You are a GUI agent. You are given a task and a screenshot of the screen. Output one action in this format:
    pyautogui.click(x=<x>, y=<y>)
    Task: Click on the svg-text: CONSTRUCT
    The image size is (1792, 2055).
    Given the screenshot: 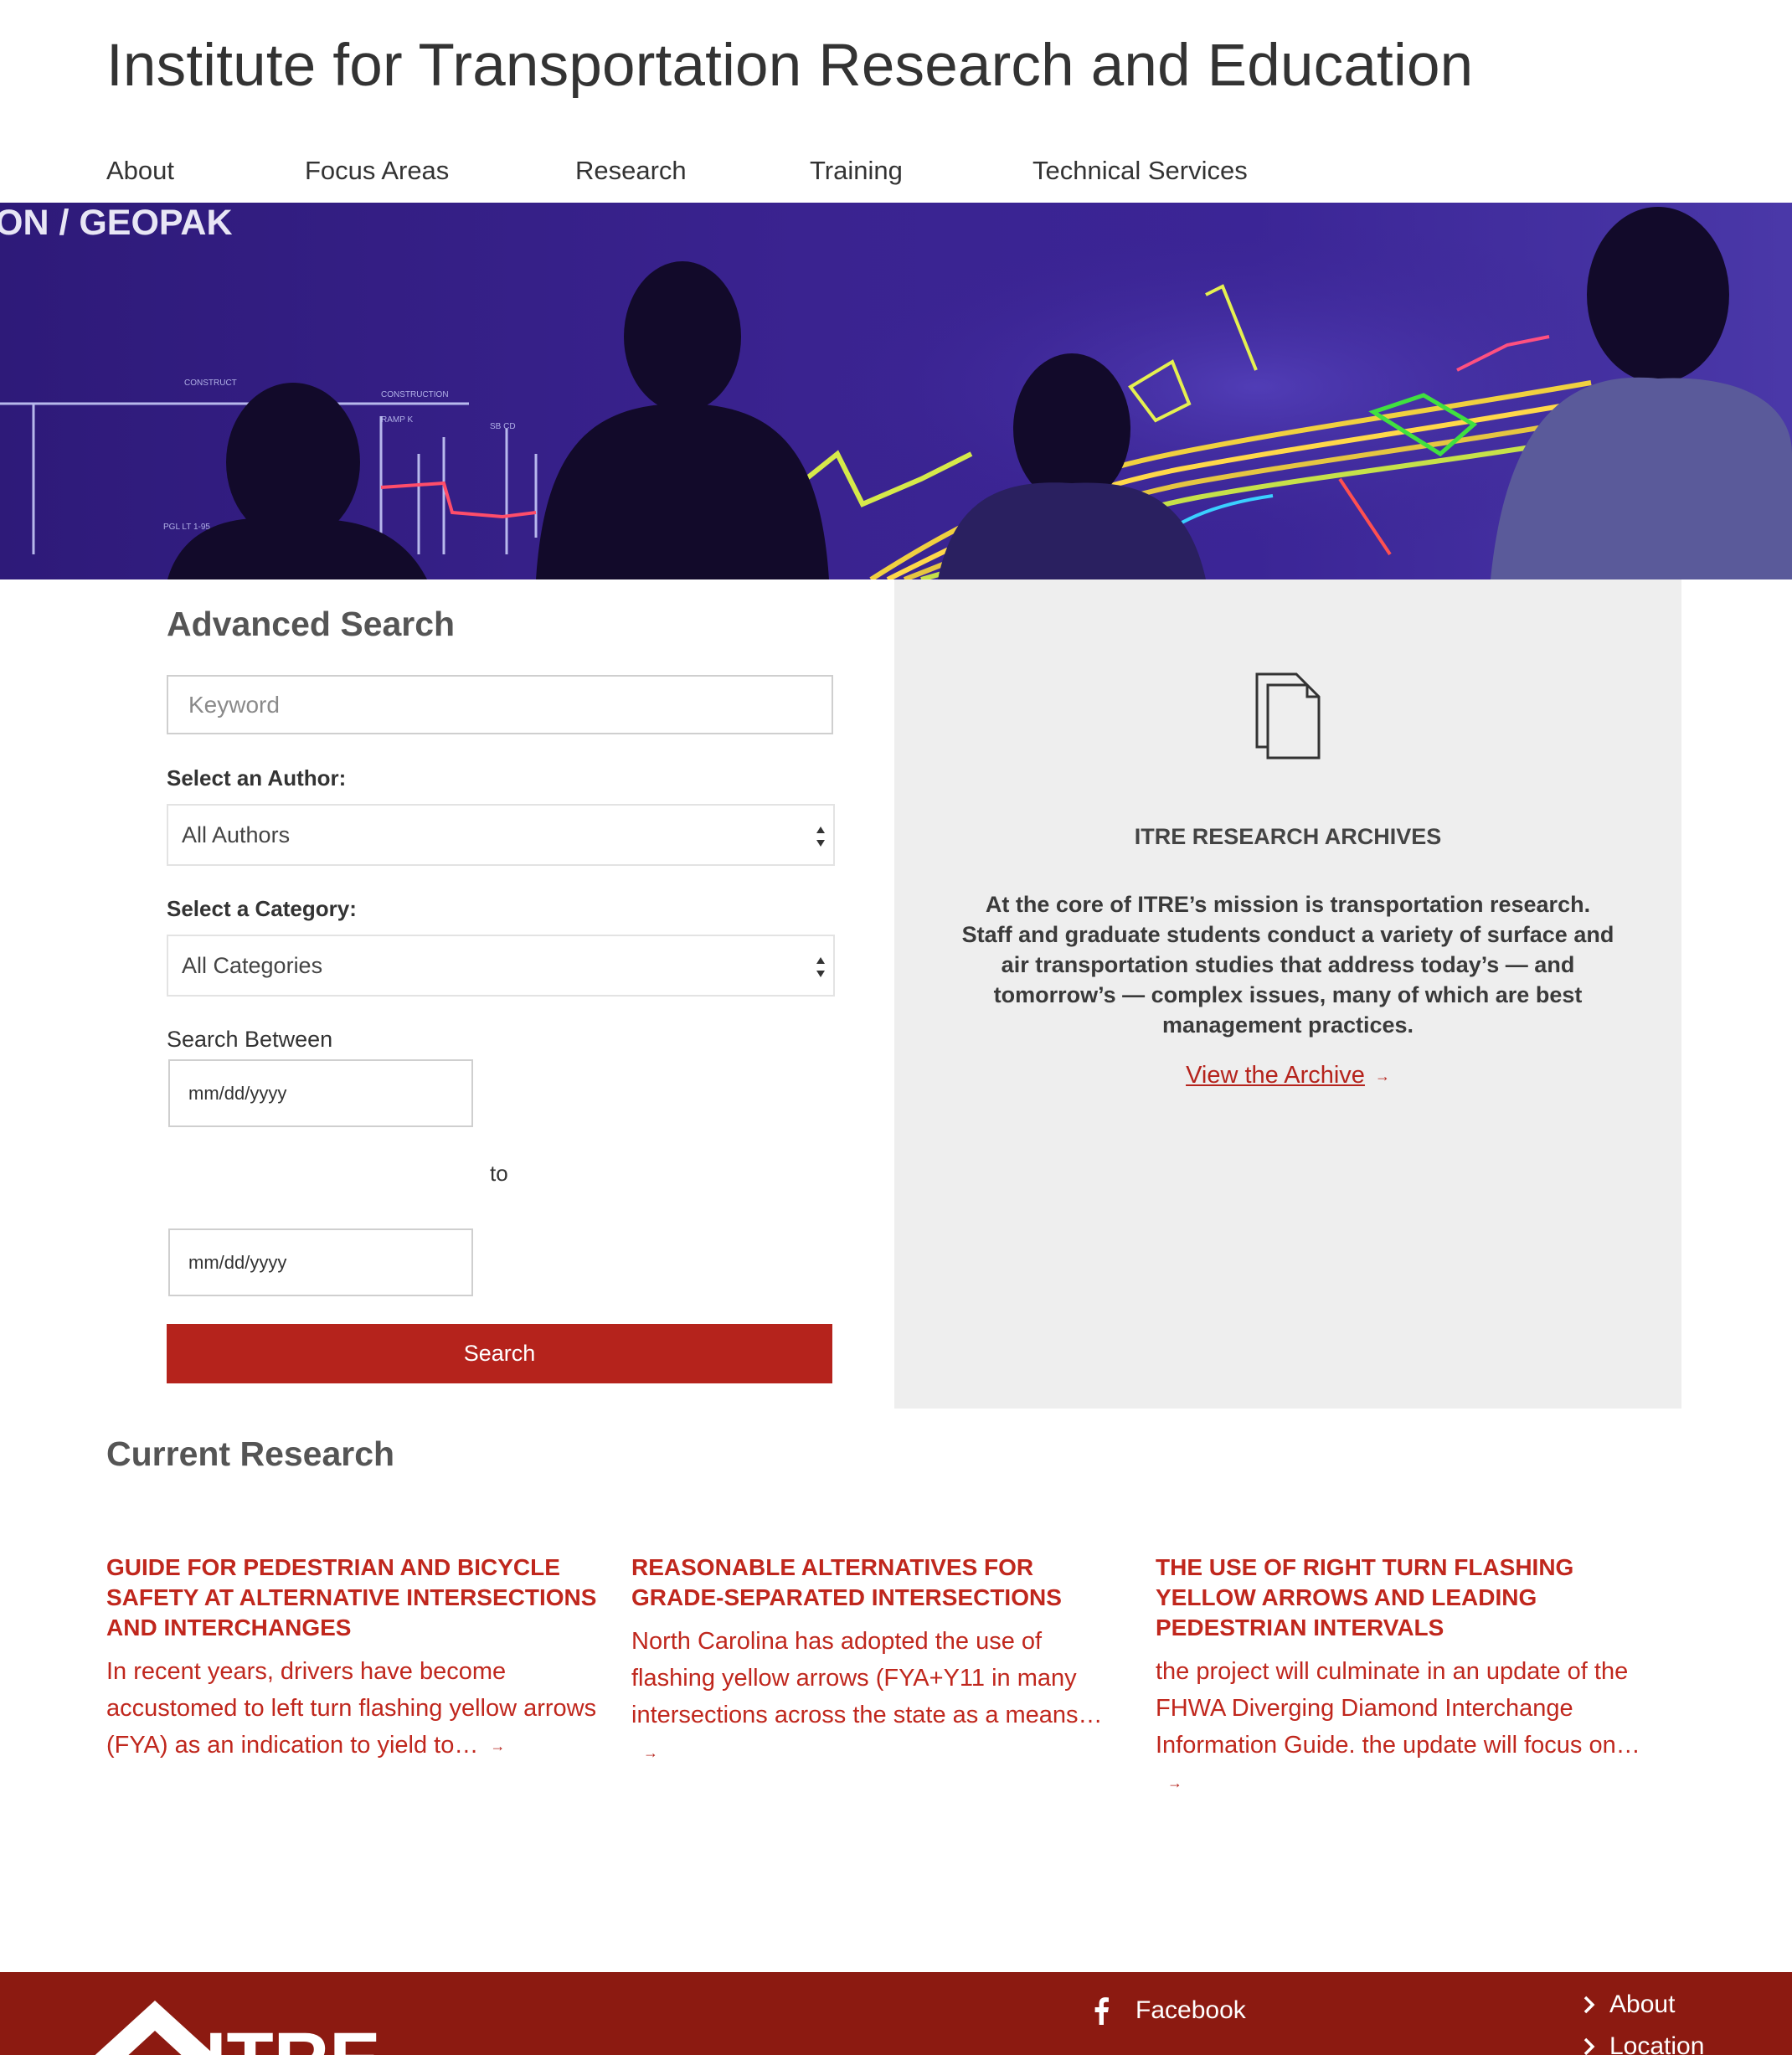 What is the action you would take?
    pyautogui.click(x=211, y=383)
    